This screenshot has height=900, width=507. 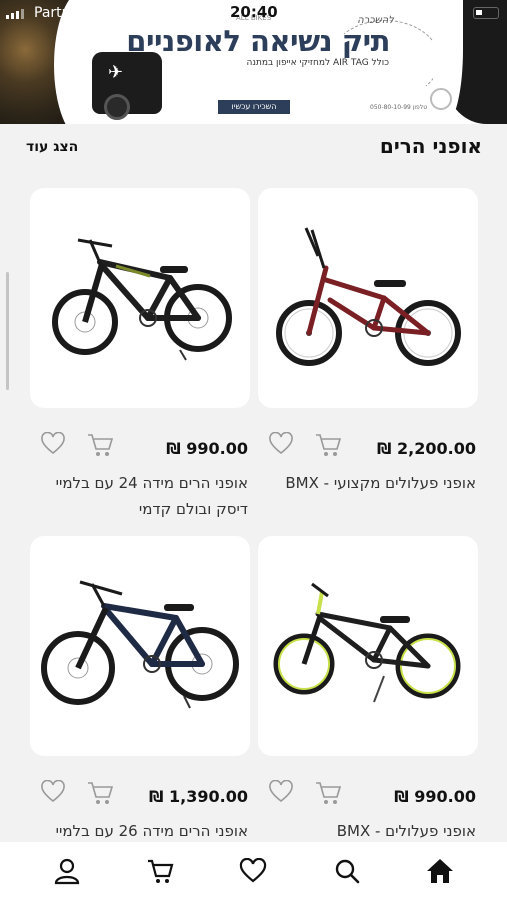 I want to click on nav-cart-button, so click(x=160, y=871).